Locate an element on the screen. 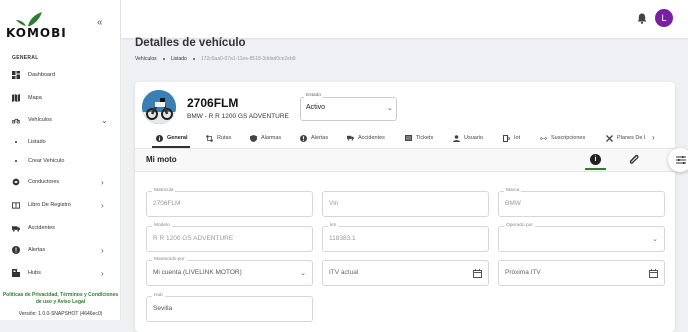 The width and height of the screenshot is (688, 332). chevron-down-icon: ⌄ is located at coordinates (655, 239).